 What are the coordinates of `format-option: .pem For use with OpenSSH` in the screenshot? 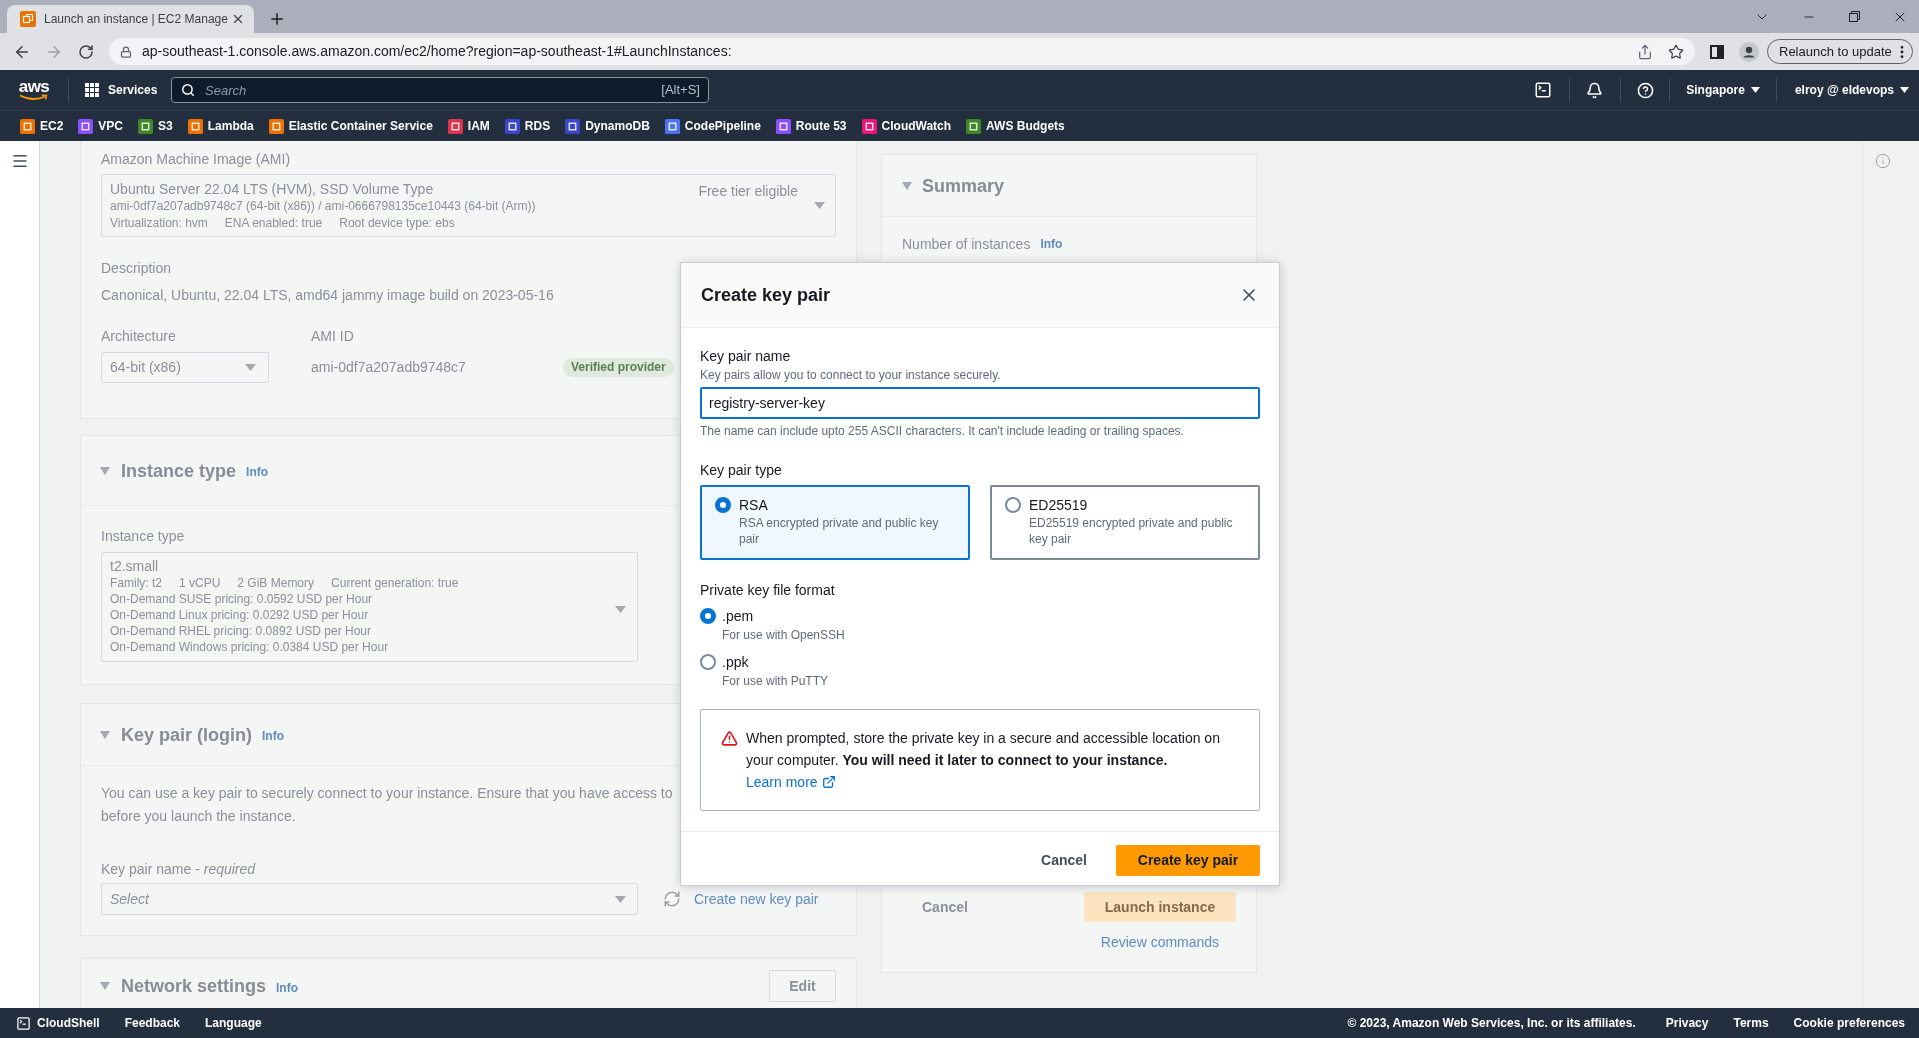 It's located at (772, 625).